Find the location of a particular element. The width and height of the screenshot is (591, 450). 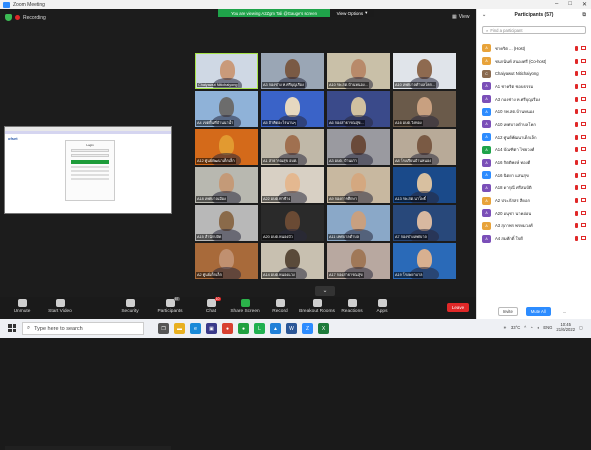

participant-row: A ชาคริต ... (Host) is located at coordinates (534, 48).